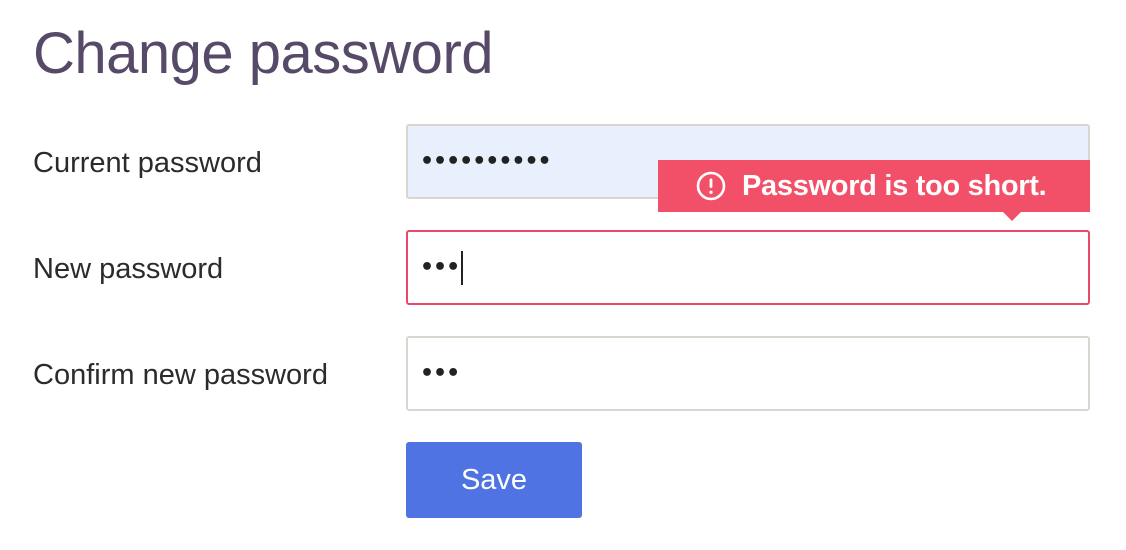 The height and width of the screenshot is (550, 1126). I want to click on save-button: Save, so click(494, 480).